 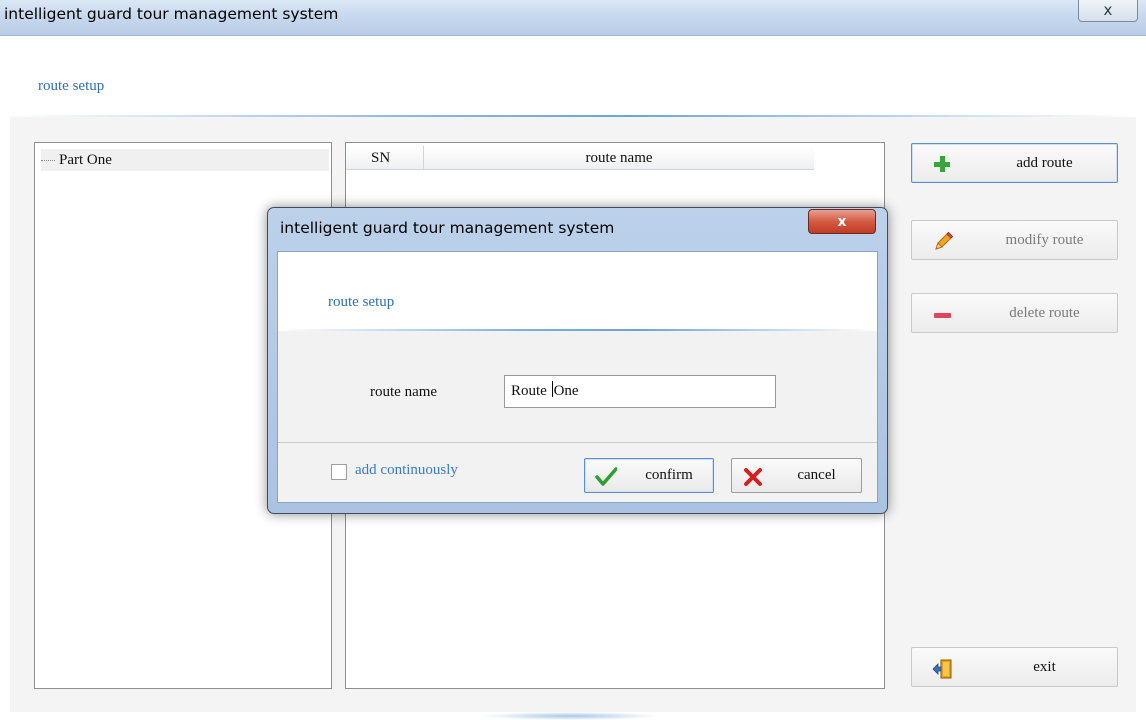 What do you see at coordinates (1044, 240) in the screenshot?
I see `modify-route-label: modify route` at bounding box center [1044, 240].